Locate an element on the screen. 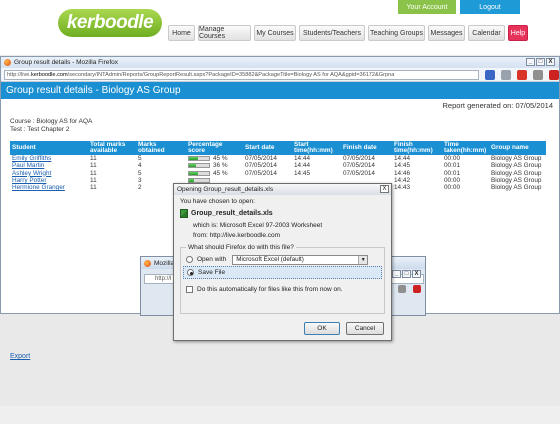  report-generated: Report generated on: 07/05/2014 is located at coordinates (497, 105).